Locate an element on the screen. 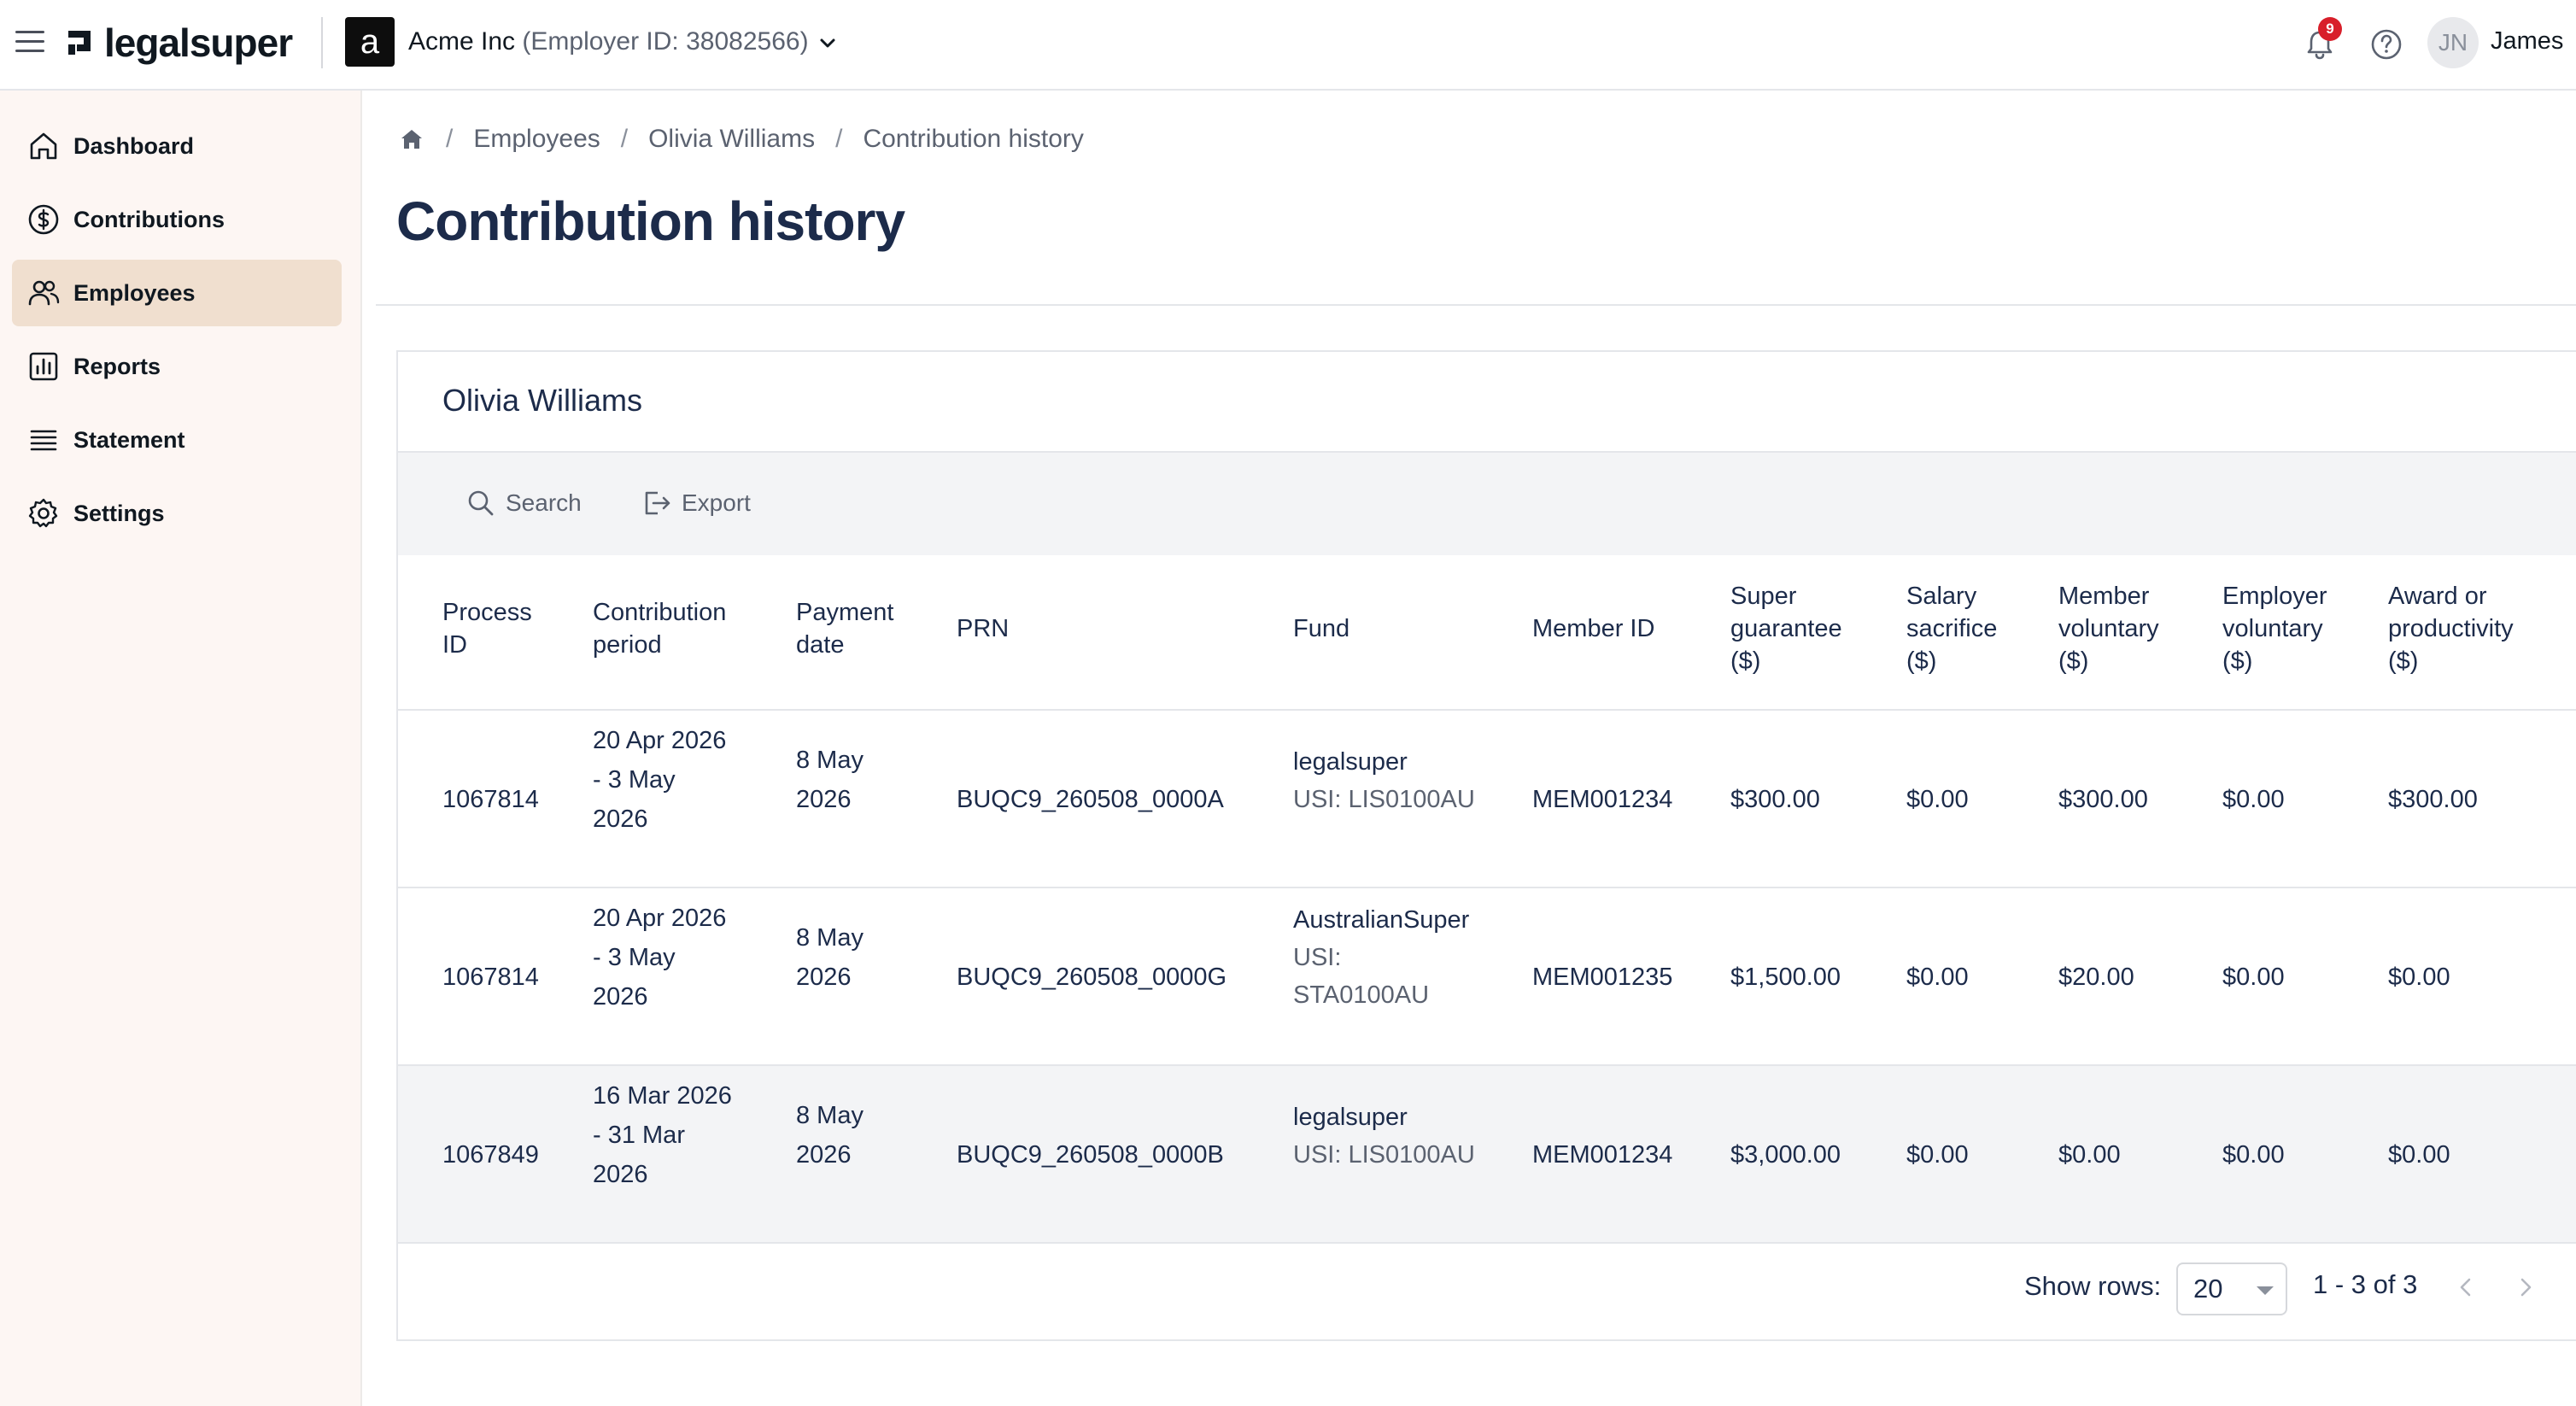  header-line: period is located at coordinates (627, 645).